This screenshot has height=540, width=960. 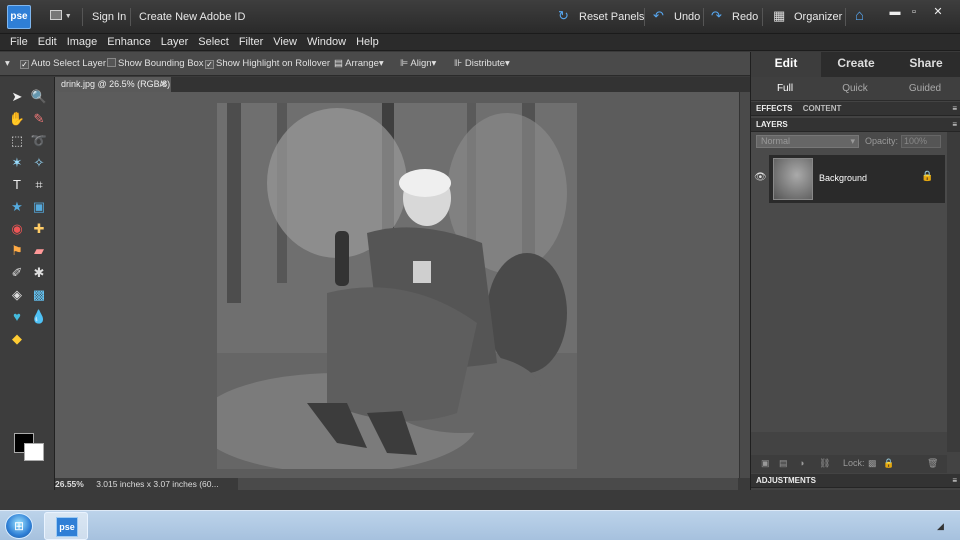 I want to click on layers-title: LAYERS, so click(x=772, y=124).